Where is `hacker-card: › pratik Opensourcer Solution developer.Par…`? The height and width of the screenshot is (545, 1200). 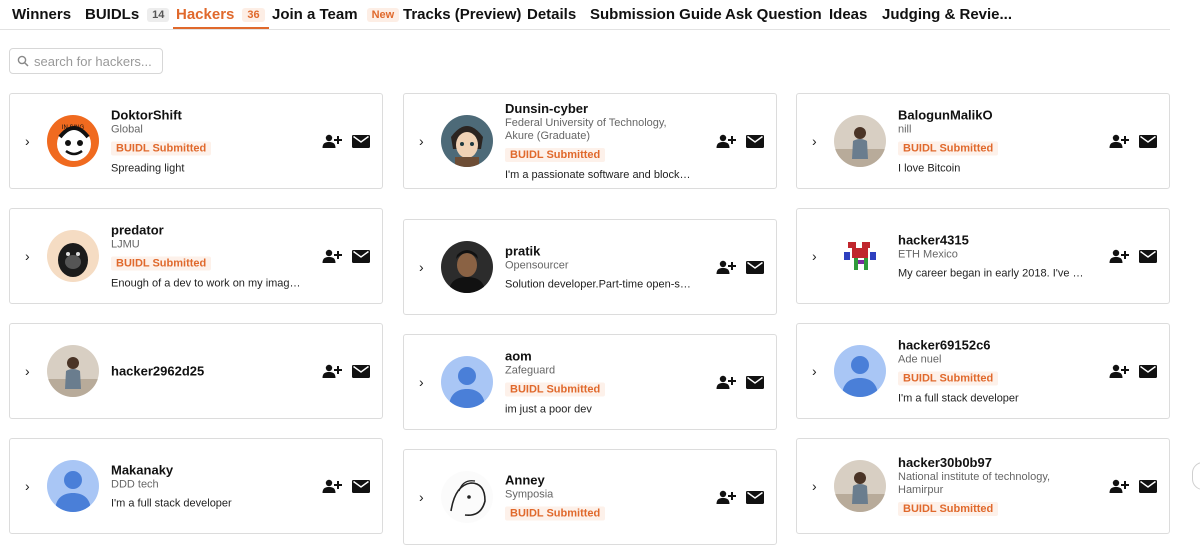
hacker-card: › pratik Opensourcer Solution developer.Par… is located at coordinates (590, 267).